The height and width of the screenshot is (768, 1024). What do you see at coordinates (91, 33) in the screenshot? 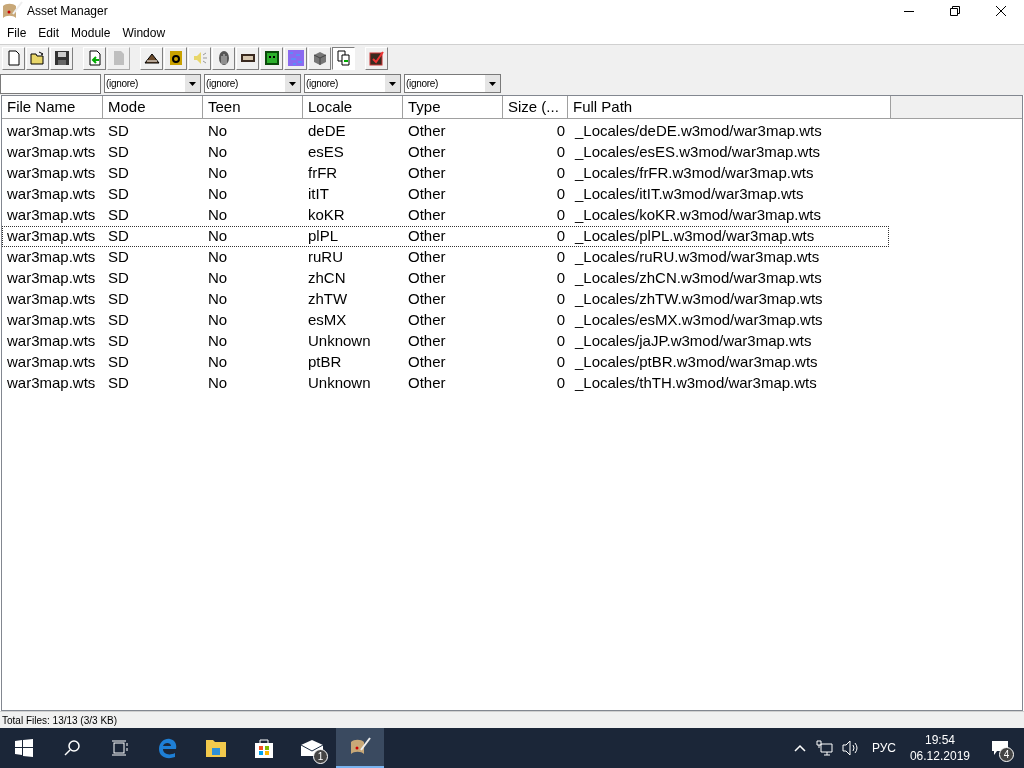
I see `menu-item: Module` at bounding box center [91, 33].